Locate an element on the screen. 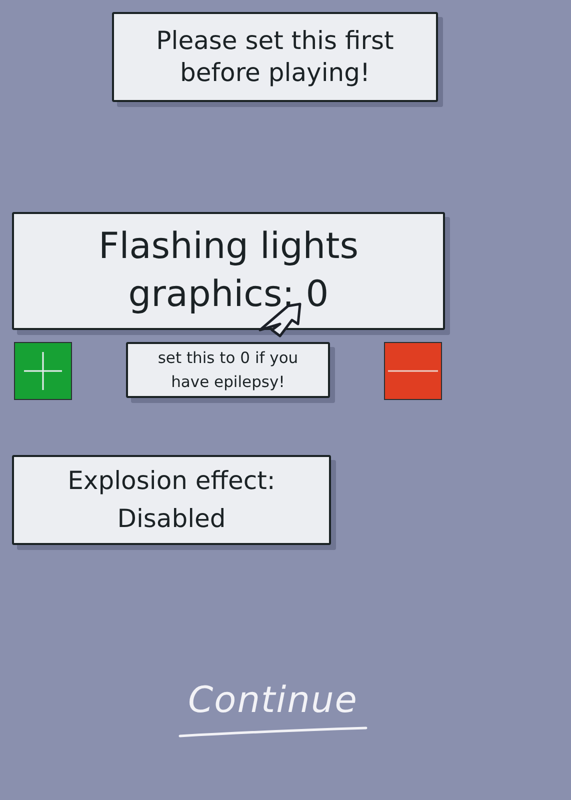 The height and width of the screenshot is (800, 571). hint-text: set this to 0 if you have epilepsy! is located at coordinates (228, 370).